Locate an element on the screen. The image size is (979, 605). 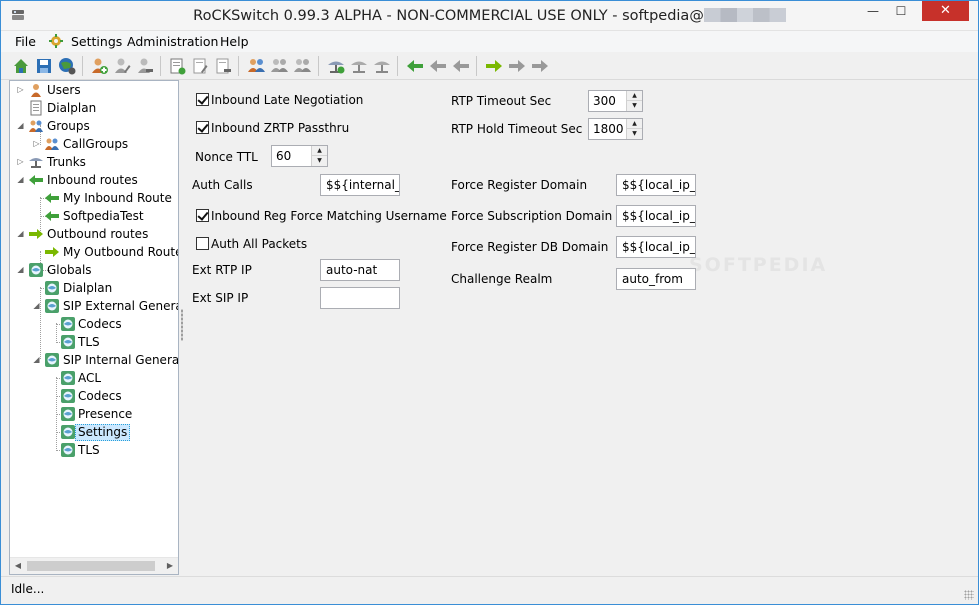
inbound-late-negotiation-checkbox is located at coordinates (202, 99).